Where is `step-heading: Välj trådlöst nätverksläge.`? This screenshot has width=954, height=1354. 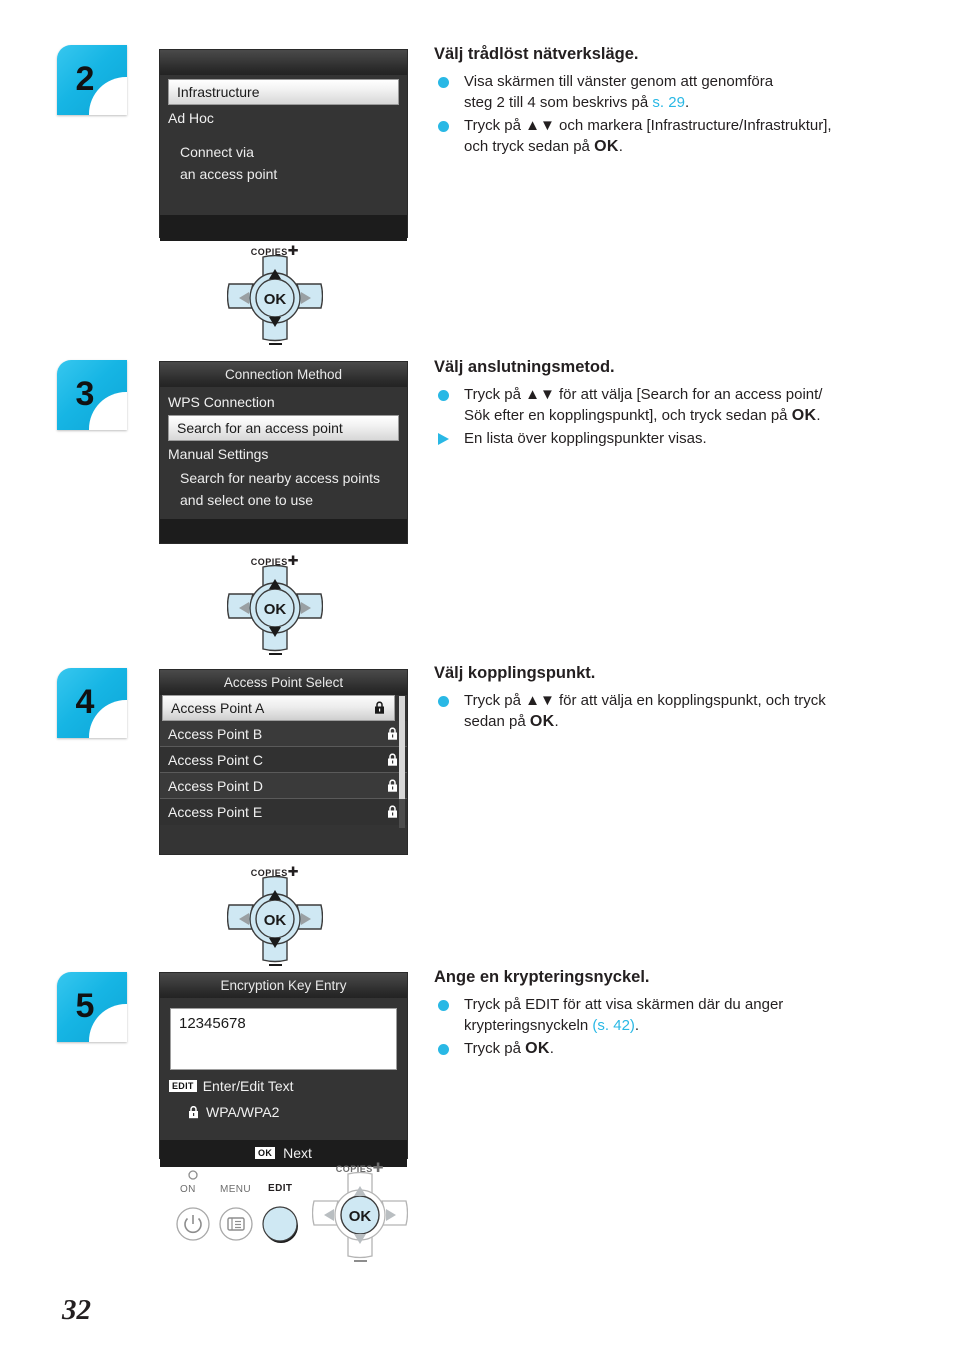
step-heading: Välj trådlöst nätverksläge. is located at coordinates (536, 54).